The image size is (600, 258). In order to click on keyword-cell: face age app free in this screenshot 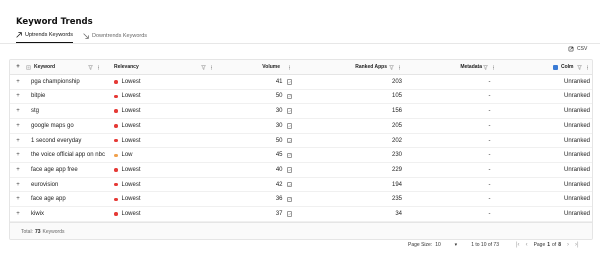, I will do `click(68, 170)`.